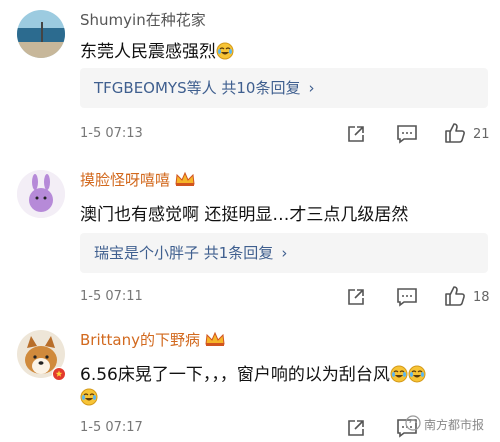 This screenshot has width=500, height=442. Describe the element at coordinates (111, 296) in the screenshot. I see `comment-time: 1-5 07:11` at that location.